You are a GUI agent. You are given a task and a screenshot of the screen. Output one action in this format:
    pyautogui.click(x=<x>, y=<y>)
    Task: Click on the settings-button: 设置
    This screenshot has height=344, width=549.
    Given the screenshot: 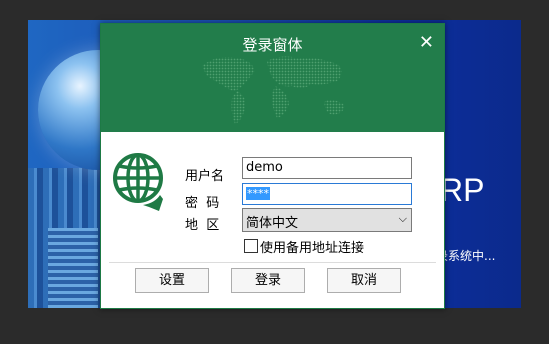 What is the action you would take?
    pyautogui.click(x=172, y=280)
    